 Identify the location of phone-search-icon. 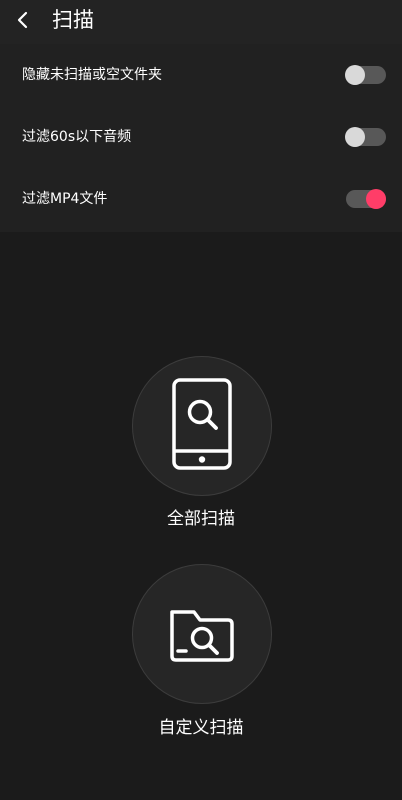
(202, 424).